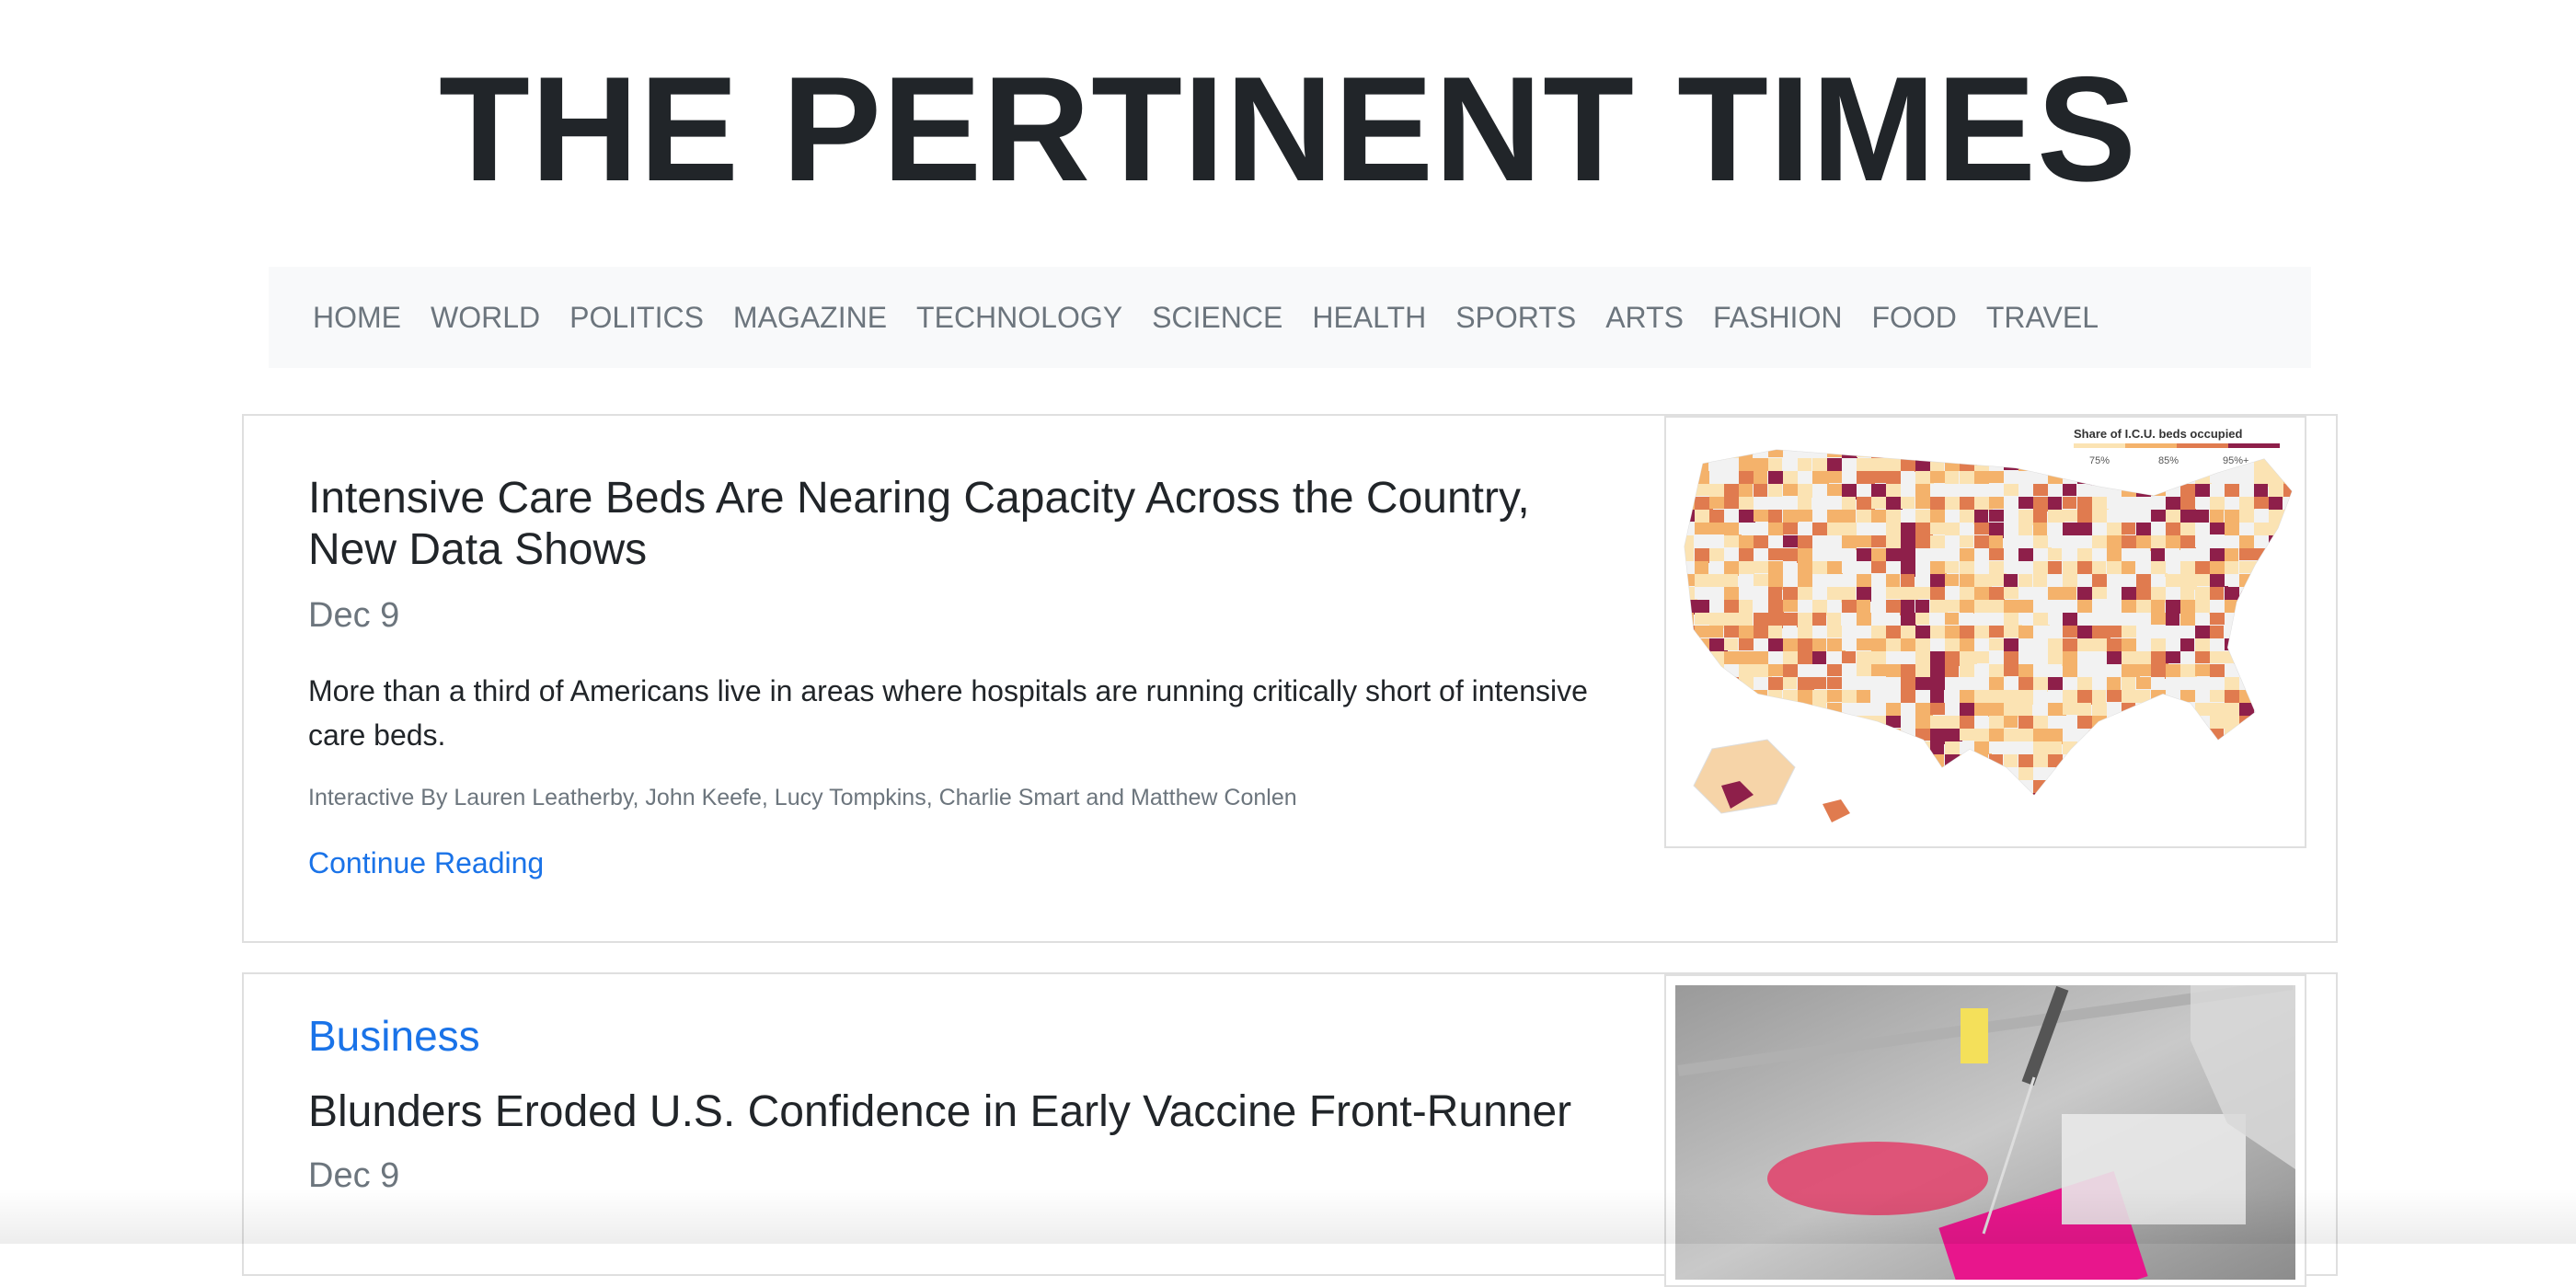  Describe the element at coordinates (2099, 461) in the screenshot. I see `legend-tick-75: 75%` at that location.